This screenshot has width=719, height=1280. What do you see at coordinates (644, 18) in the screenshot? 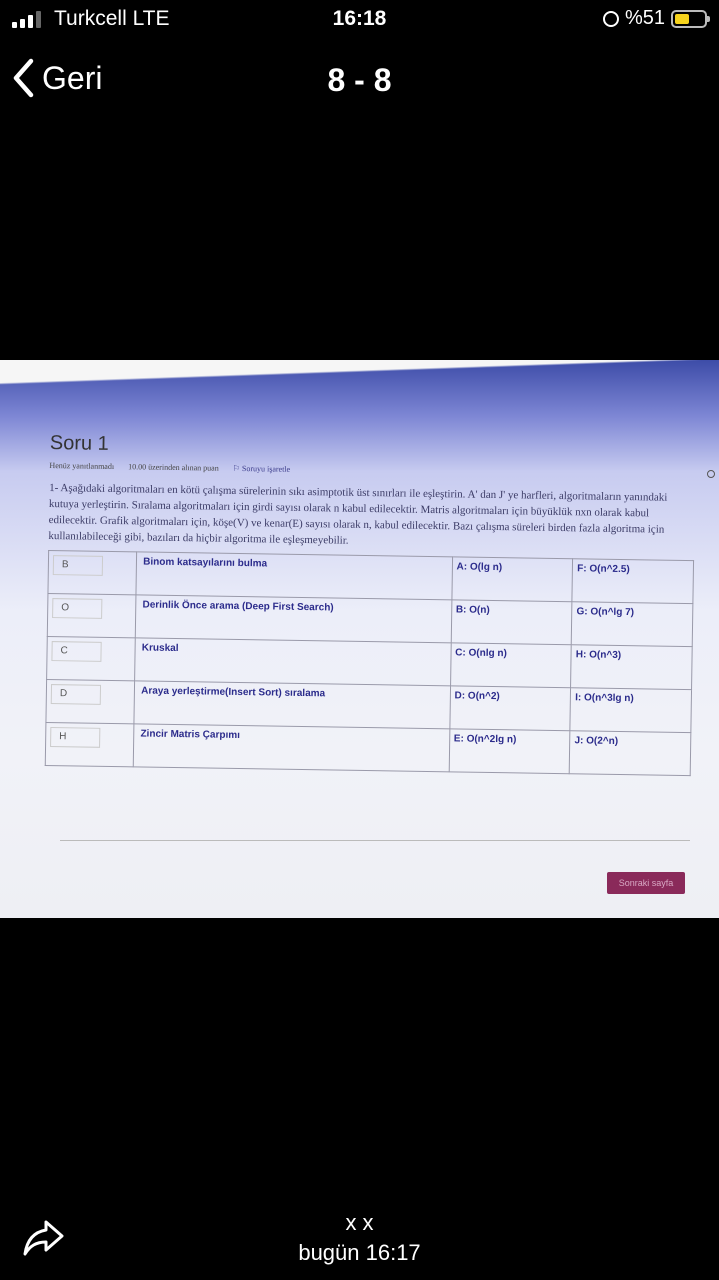
I see `battery-percent: %51` at bounding box center [644, 18].